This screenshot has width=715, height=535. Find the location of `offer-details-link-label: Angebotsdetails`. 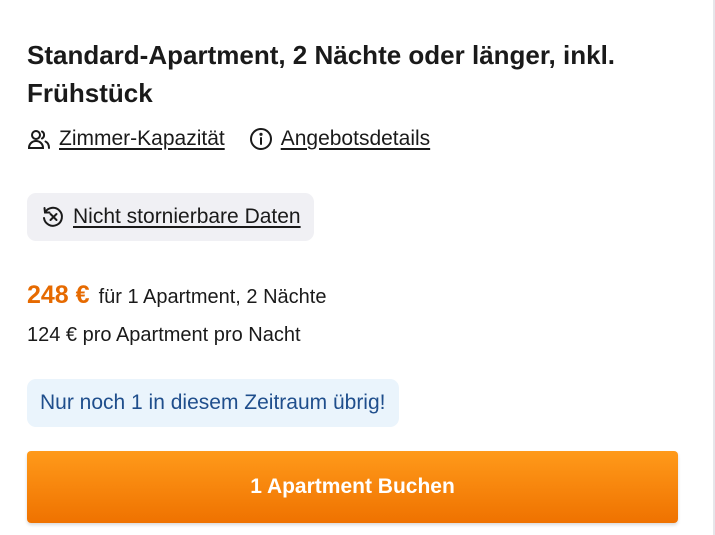

offer-details-link-label: Angebotsdetails is located at coordinates (355, 138).